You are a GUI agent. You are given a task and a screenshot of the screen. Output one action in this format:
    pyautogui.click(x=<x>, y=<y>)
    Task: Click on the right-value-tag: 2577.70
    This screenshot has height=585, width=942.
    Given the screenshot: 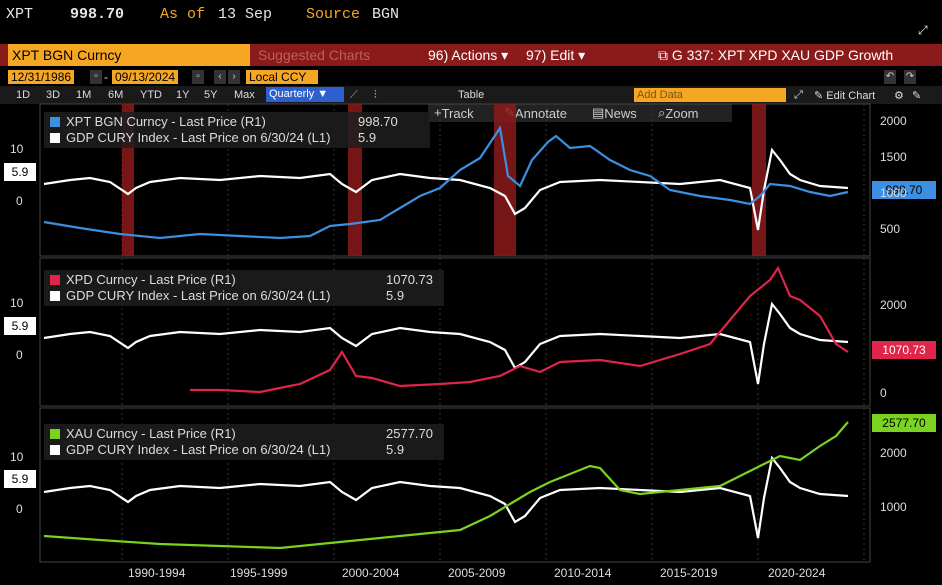 What is the action you would take?
    pyautogui.click(x=904, y=423)
    